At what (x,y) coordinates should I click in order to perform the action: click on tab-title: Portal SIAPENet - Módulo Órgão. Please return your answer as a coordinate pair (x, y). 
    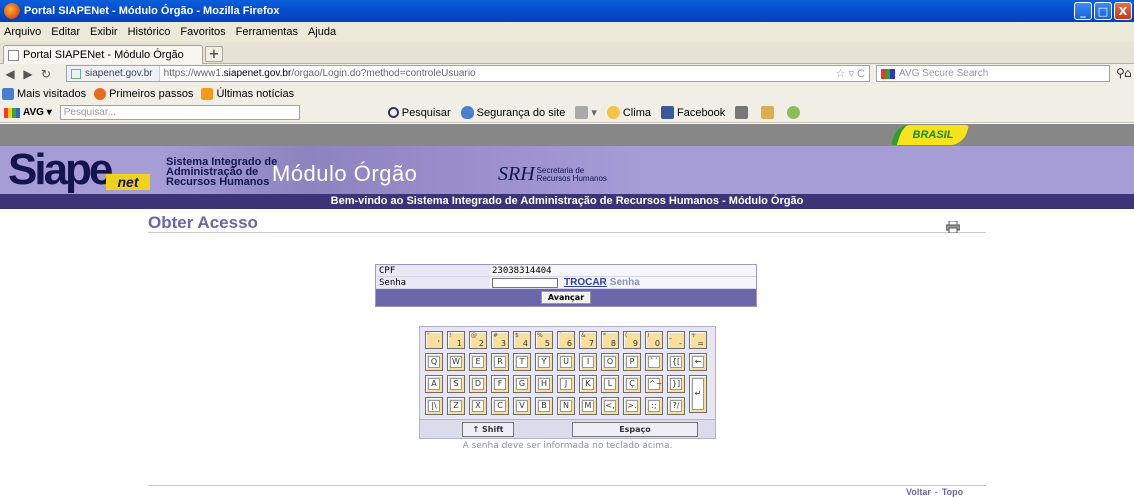
    Looking at the image, I should click on (103, 55).